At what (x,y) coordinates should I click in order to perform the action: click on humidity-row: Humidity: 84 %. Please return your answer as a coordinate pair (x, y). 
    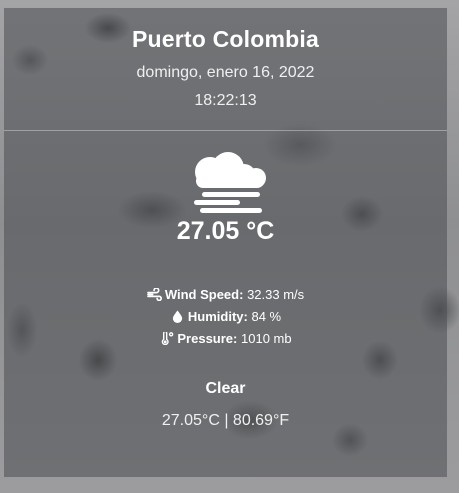
    Looking at the image, I should click on (225, 317).